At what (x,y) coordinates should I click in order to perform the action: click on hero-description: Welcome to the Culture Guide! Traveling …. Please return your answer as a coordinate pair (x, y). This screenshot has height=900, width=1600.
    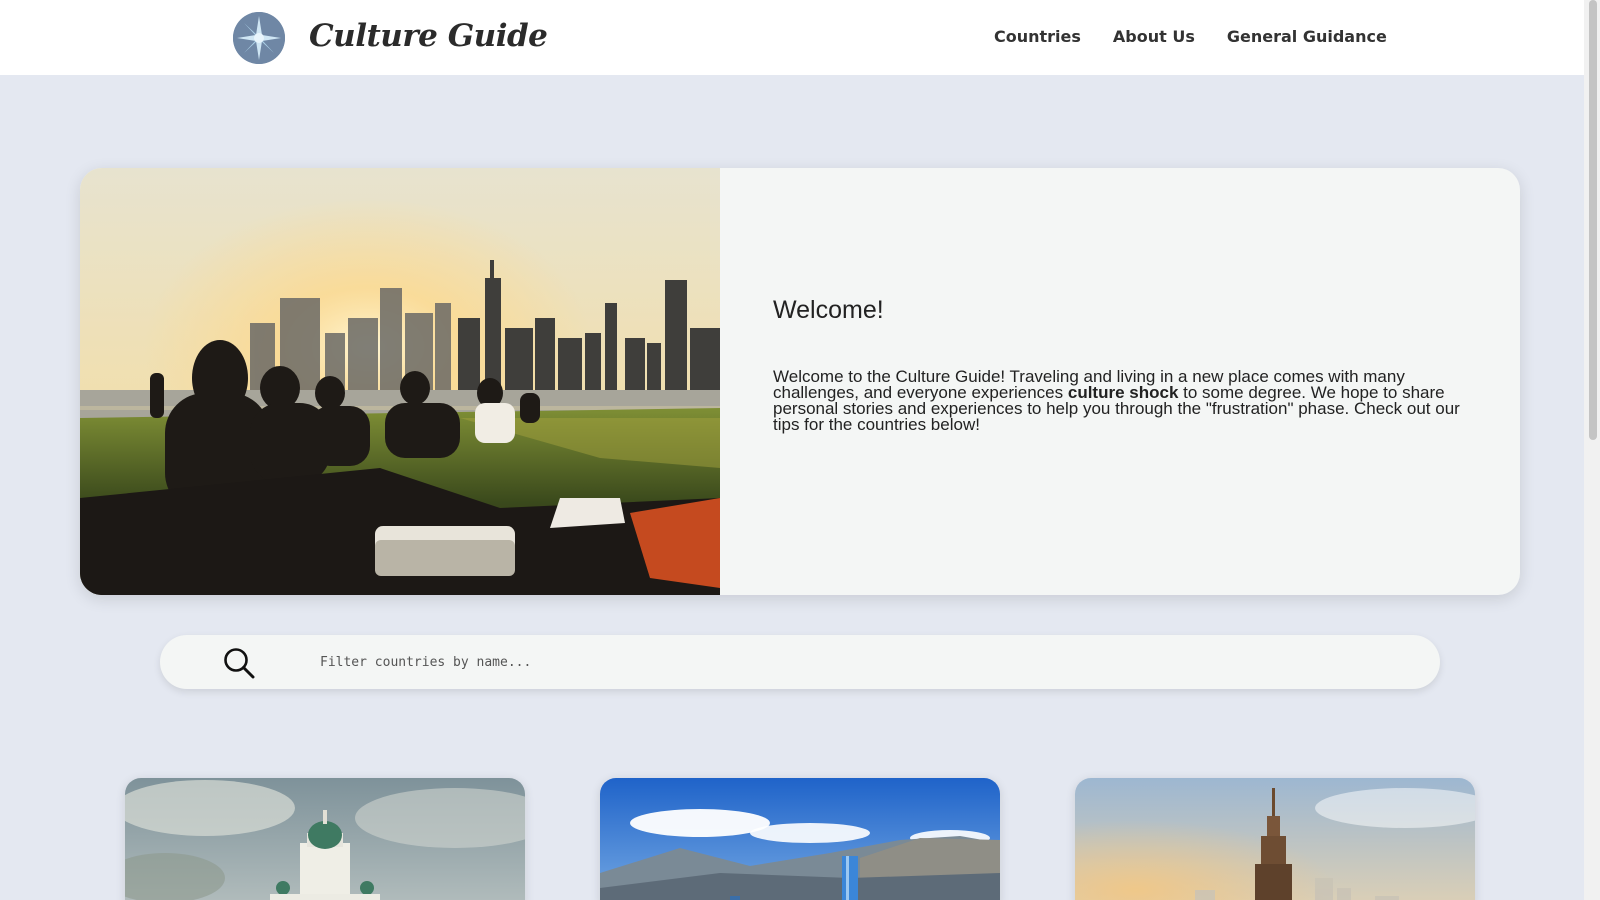
    Looking at the image, I should click on (1118, 400).